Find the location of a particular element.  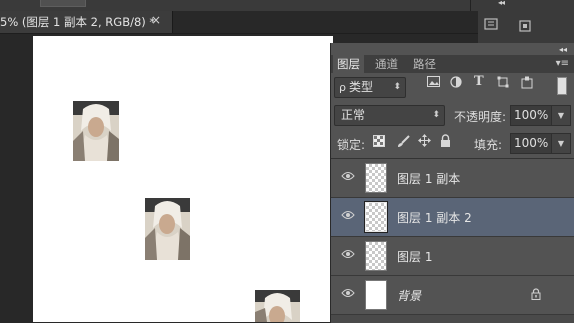

document-tab: 5% (图层 1 副本 2, RGB/8) * × is located at coordinates (86, 22).